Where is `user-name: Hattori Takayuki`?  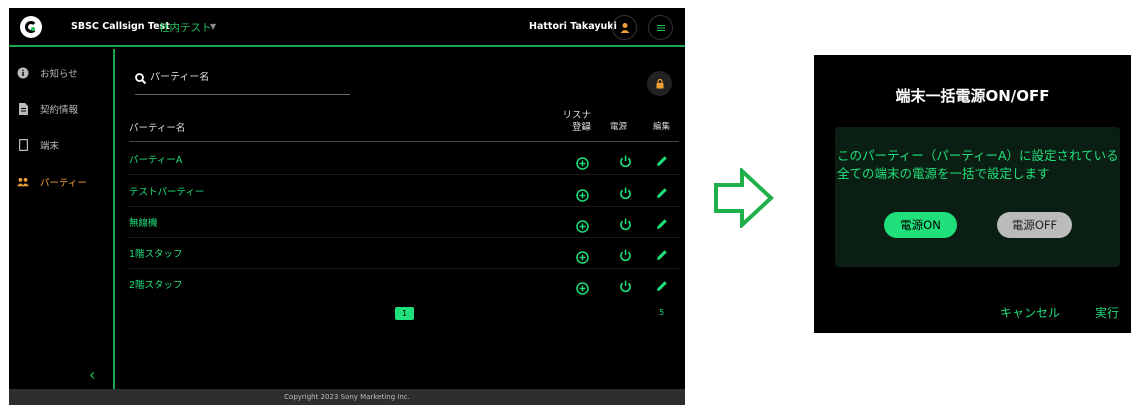
user-name: Hattori Takayuki is located at coordinates (573, 26).